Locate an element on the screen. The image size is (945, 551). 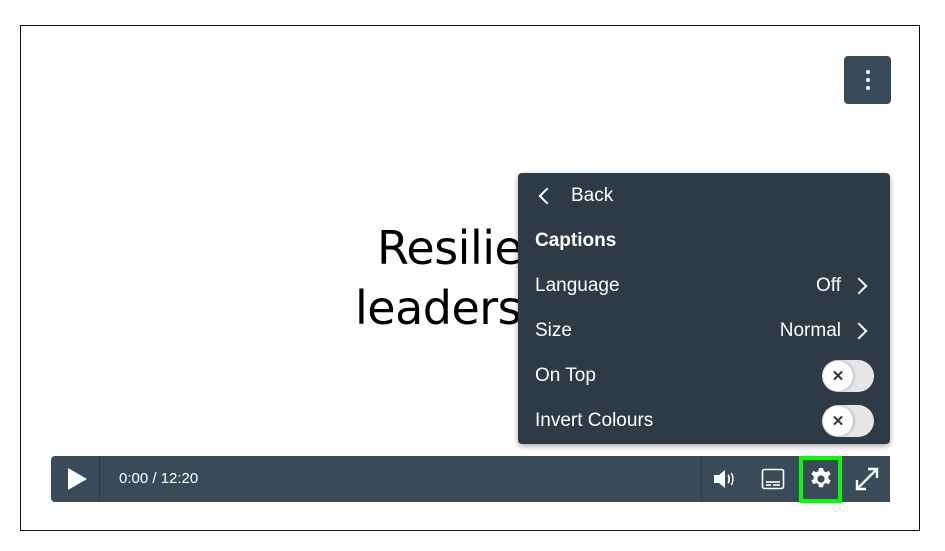
time-display: 0:00 / 12:20 is located at coordinates (159, 478).